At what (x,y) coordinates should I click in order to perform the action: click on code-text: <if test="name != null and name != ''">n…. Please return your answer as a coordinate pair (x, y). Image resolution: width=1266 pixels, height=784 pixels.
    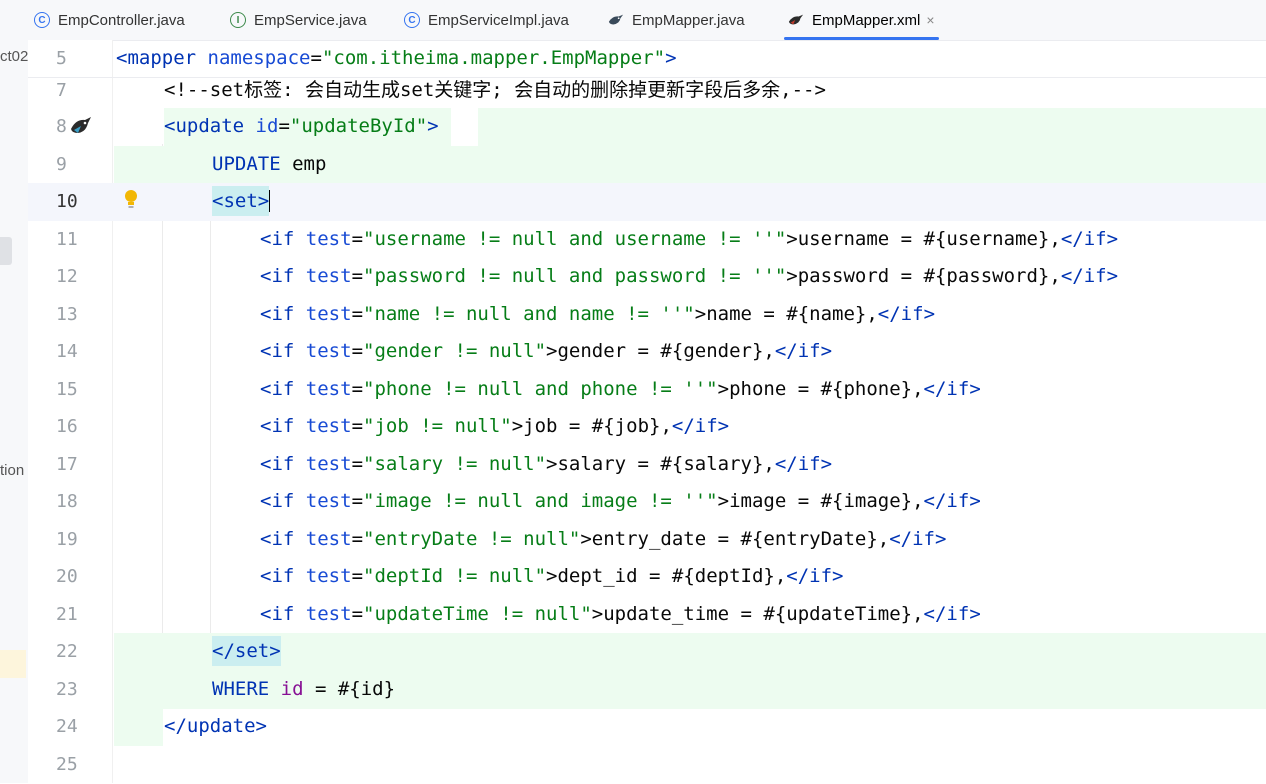
    Looking at the image, I should click on (598, 314).